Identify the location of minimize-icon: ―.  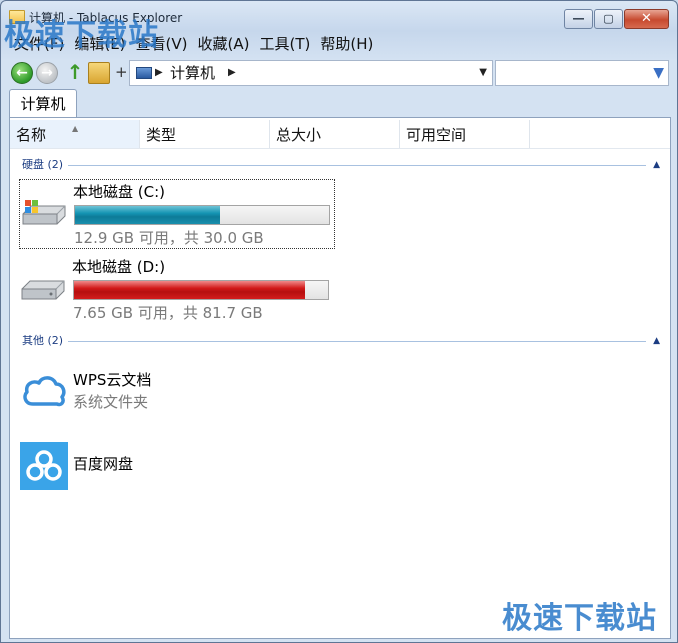
(578, 18).